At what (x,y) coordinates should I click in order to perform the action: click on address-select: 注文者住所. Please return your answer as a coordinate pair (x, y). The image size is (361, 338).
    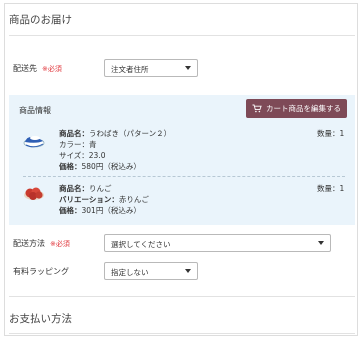
    Looking at the image, I should click on (151, 68).